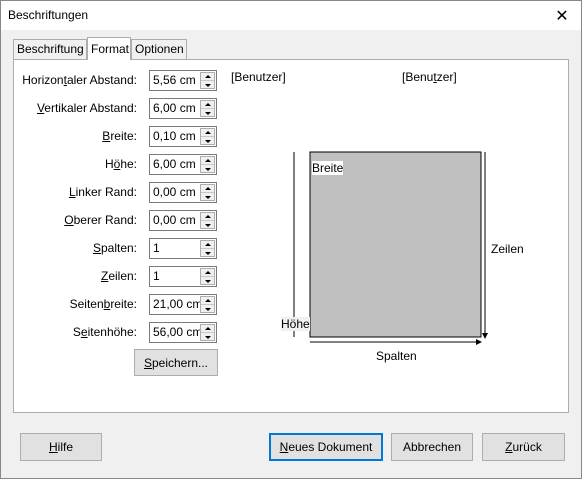  I want to click on window-title: Beschriftungen, so click(48, 15).